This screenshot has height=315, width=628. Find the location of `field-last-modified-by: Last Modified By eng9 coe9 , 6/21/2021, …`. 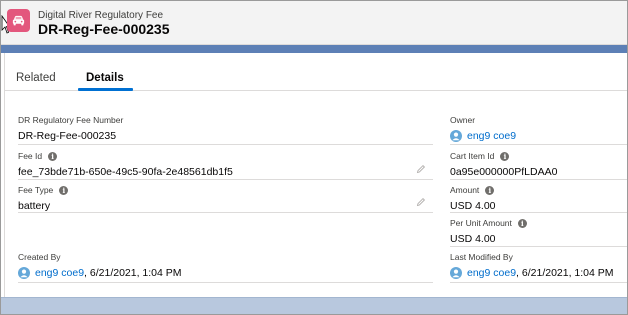

field-last-modified-by: Last Modified By eng9 coe9 , 6/21/2021, … is located at coordinates (532, 265).